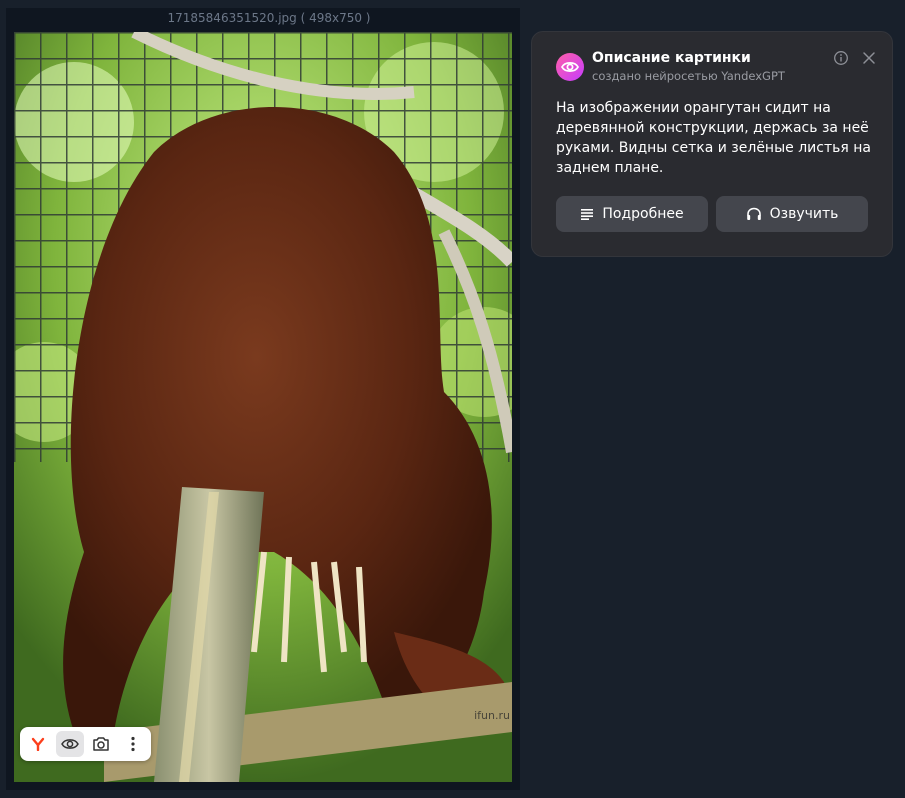 The width and height of the screenshot is (905, 798). I want to click on info-button, so click(841, 58).